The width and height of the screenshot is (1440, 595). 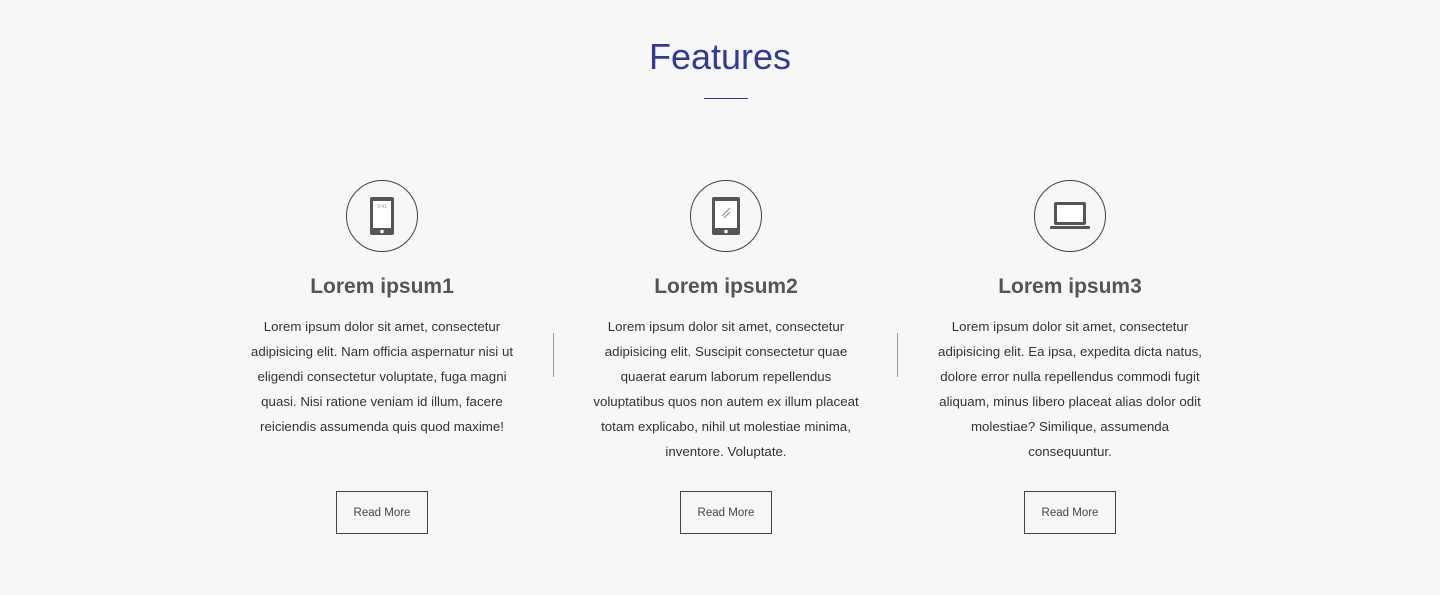 I want to click on section-title: Features, so click(x=720, y=56).